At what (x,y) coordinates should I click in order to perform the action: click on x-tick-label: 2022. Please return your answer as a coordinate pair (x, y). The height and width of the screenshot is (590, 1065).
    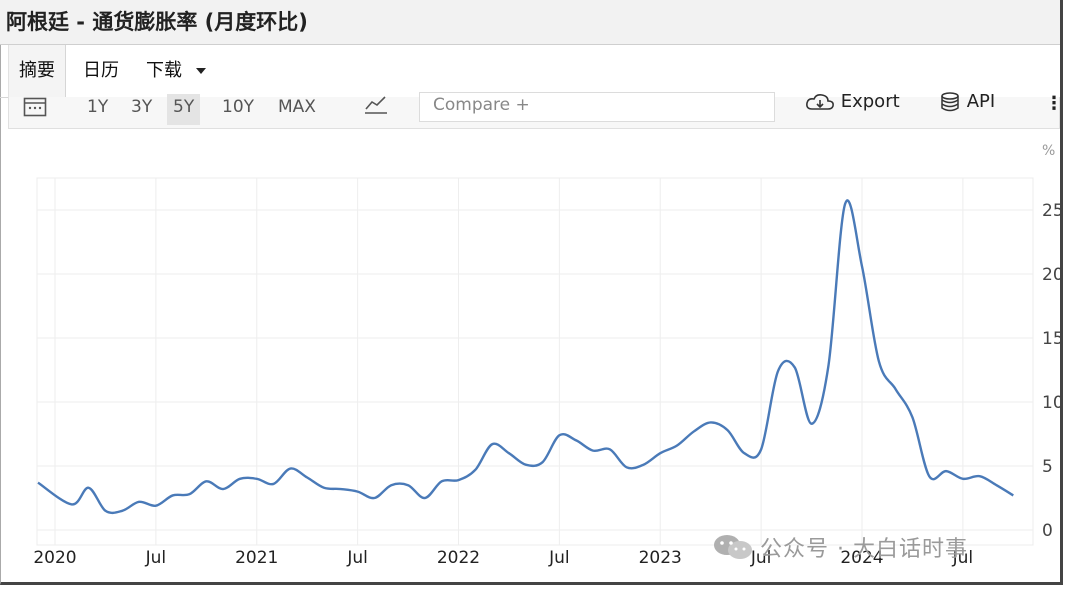
    Looking at the image, I should click on (458, 558).